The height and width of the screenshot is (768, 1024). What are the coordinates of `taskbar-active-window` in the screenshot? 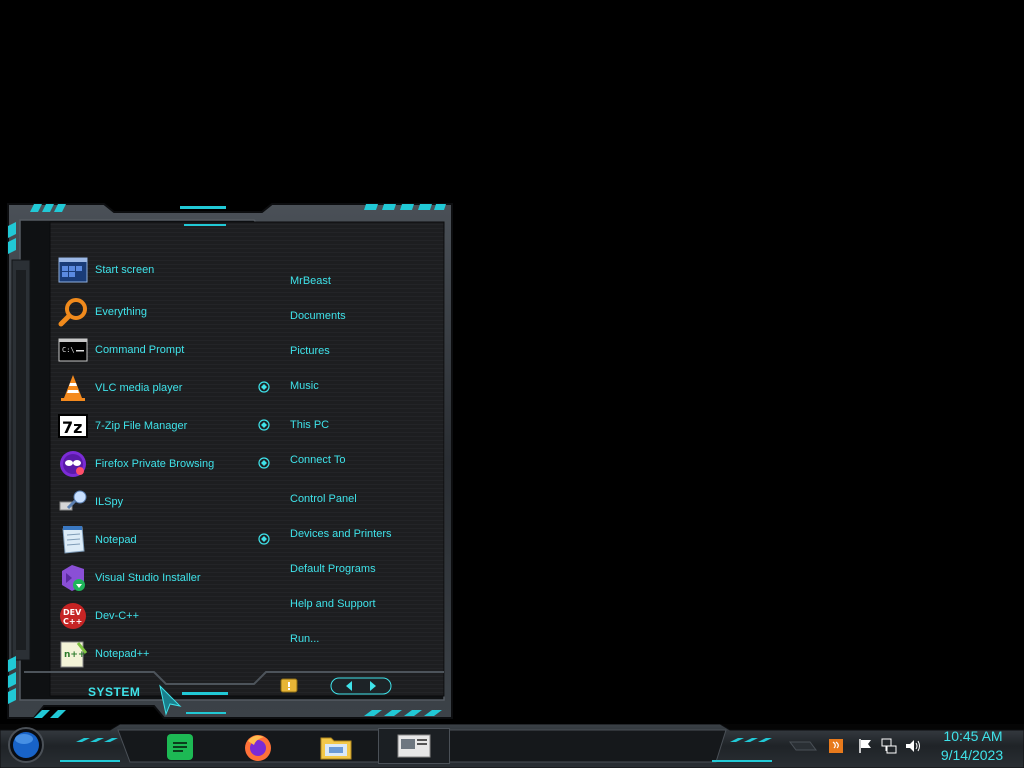 It's located at (414, 746).